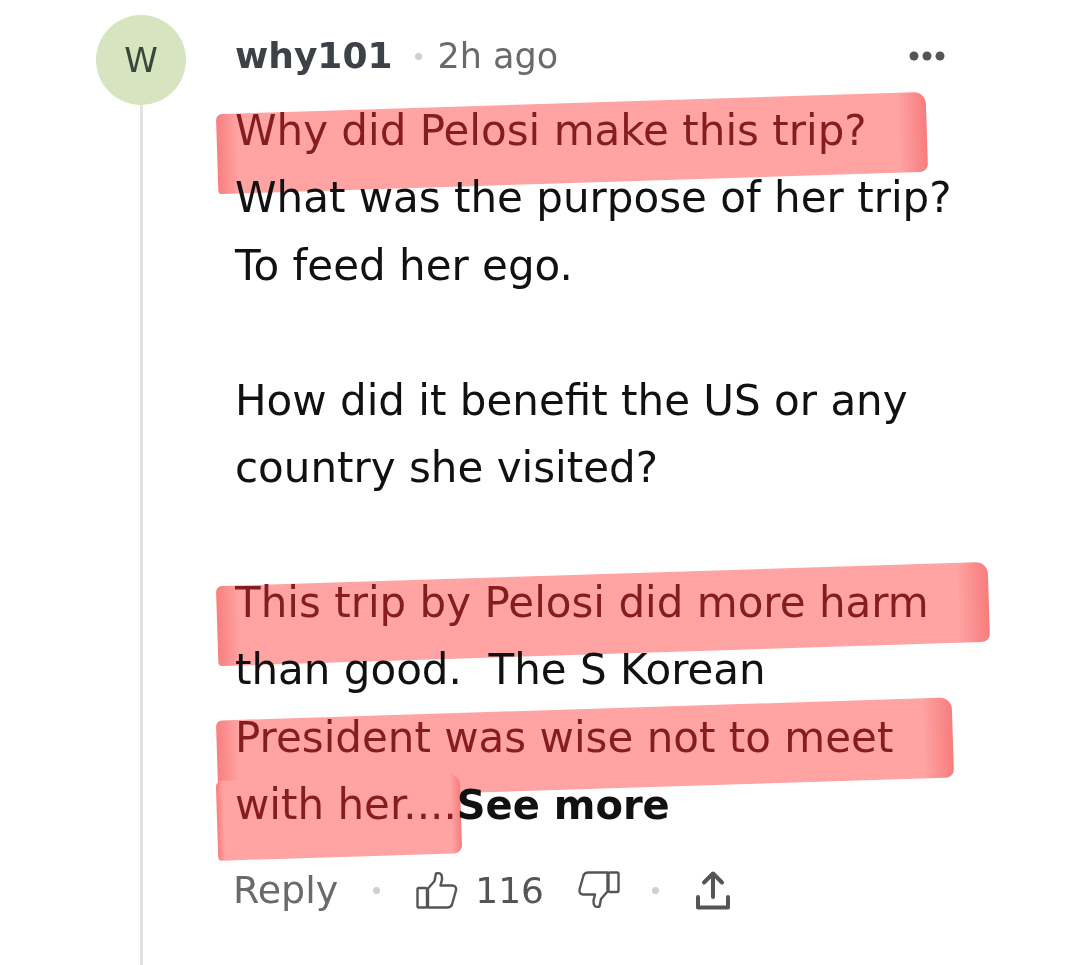  Describe the element at coordinates (509, 890) in the screenshot. I see `like-count: 116` at that location.